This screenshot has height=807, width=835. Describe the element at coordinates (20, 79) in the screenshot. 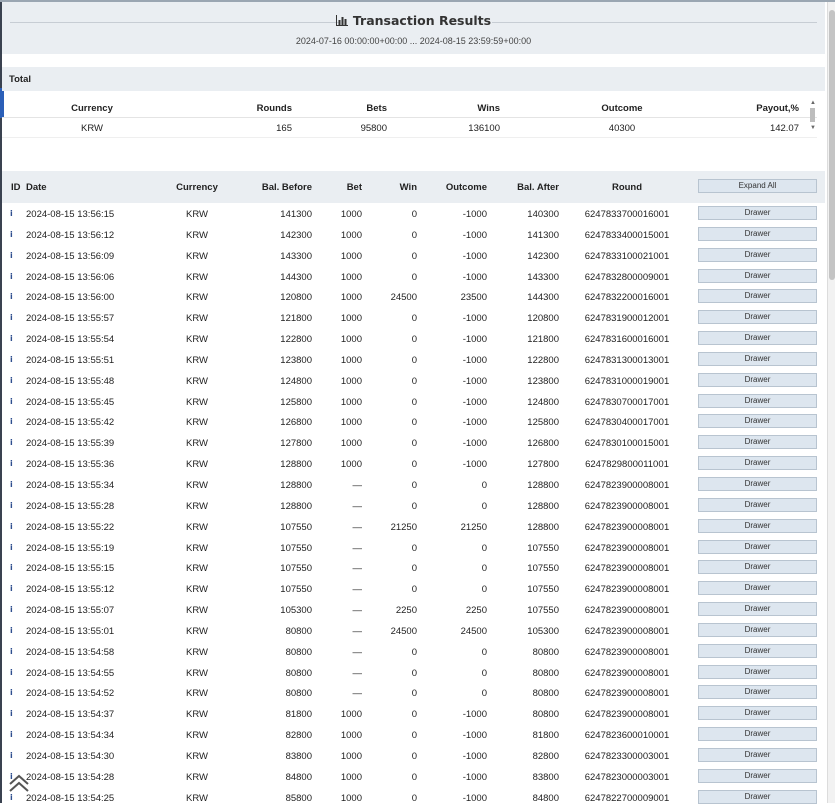

I see `total-label: Total` at that location.